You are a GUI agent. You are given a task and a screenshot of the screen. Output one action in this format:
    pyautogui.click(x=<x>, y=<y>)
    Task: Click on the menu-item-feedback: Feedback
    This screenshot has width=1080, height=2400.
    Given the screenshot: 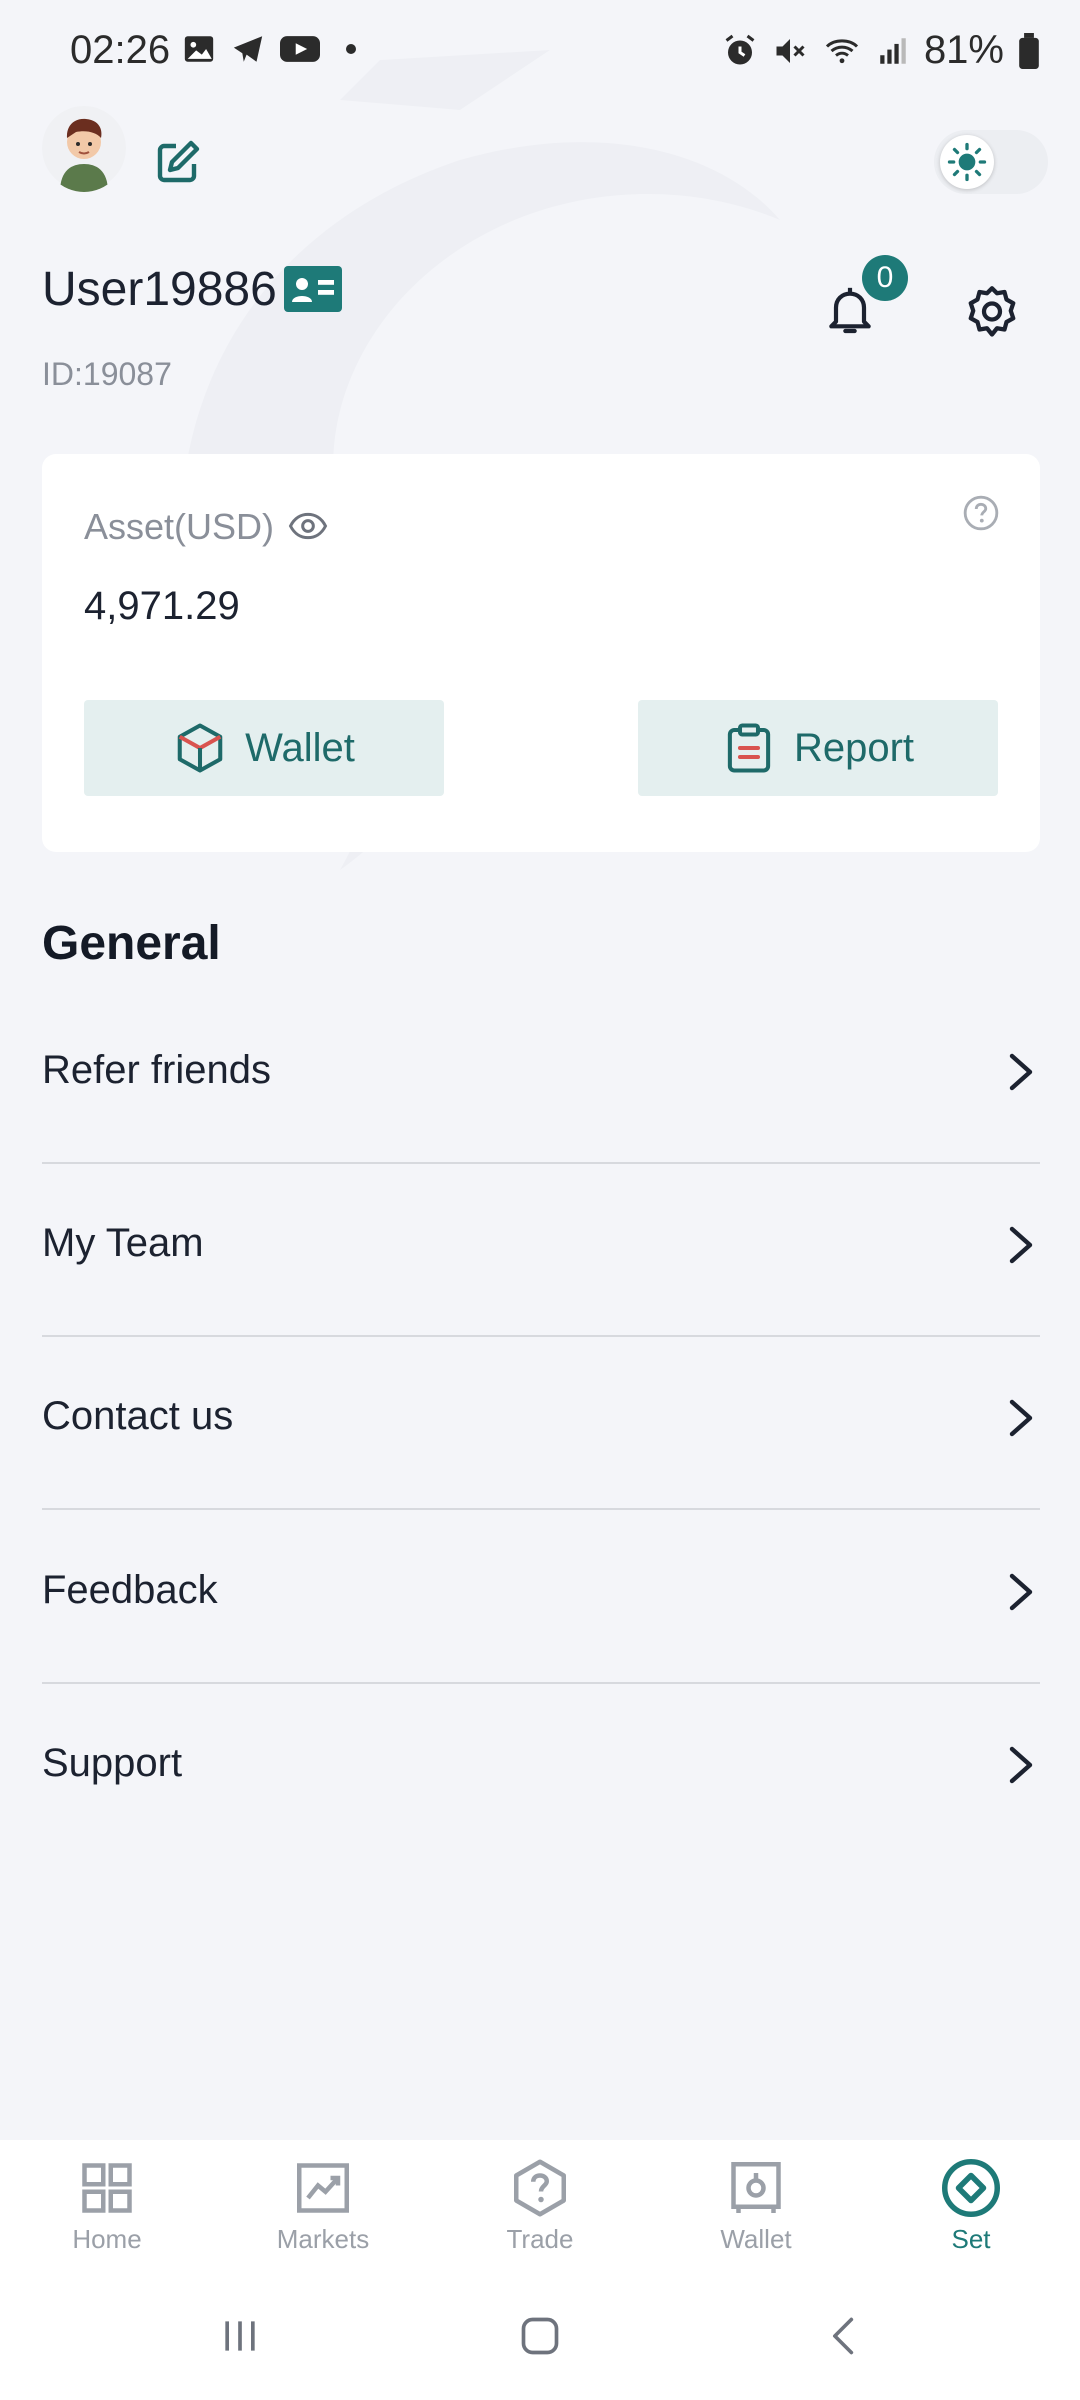 What is the action you would take?
    pyautogui.click(x=541, y=1598)
    